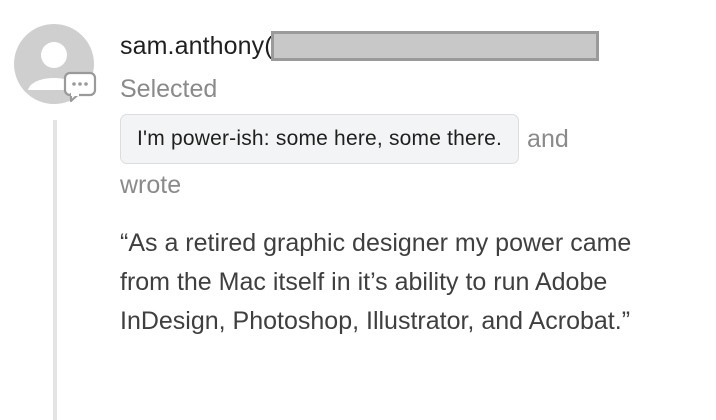  What do you see at coordinates (55, 270) in the screenshot?
I see `thread-line` at bounding box center [55, 270].